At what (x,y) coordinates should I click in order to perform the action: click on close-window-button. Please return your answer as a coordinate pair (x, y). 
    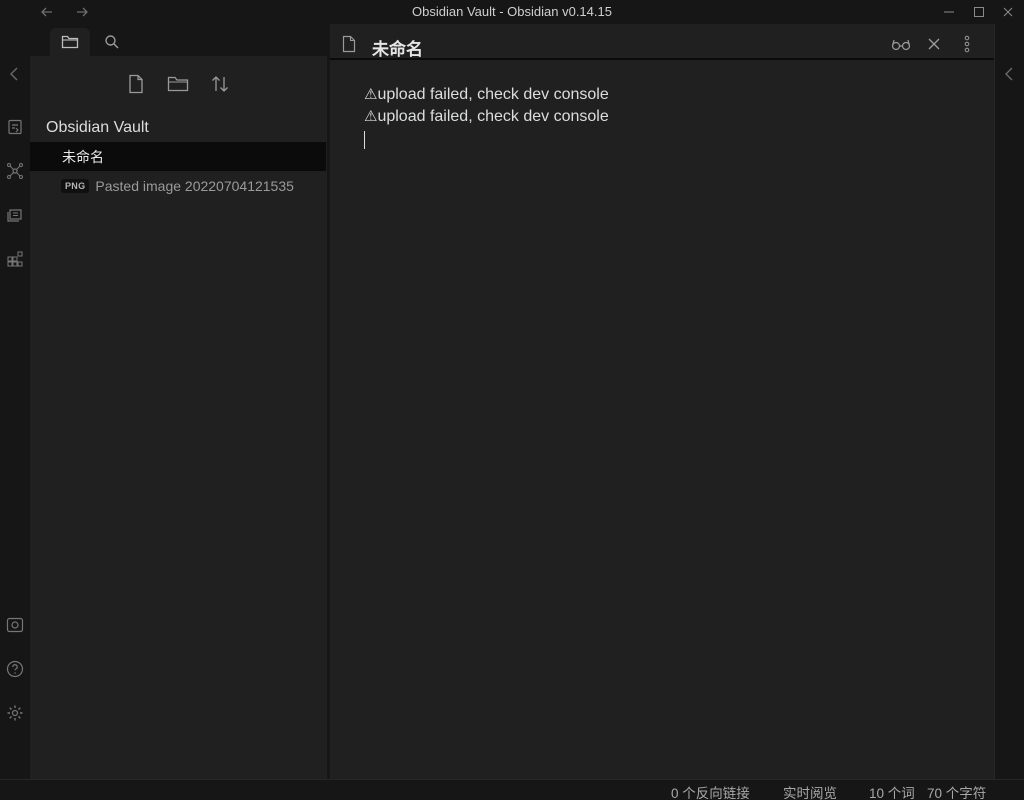
    Looking at the image, I should click on (1008, 12).